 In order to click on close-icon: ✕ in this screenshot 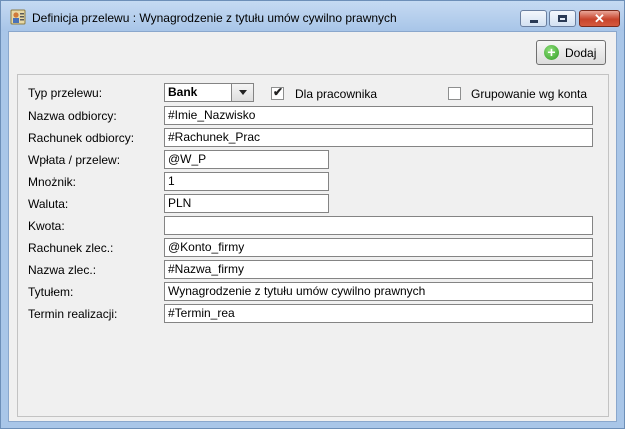, I will do `click(599, 18)`.